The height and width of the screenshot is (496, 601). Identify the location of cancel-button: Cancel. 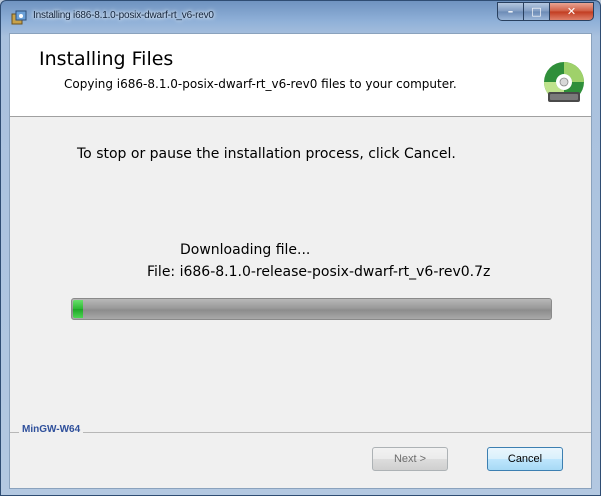
(525, 459).